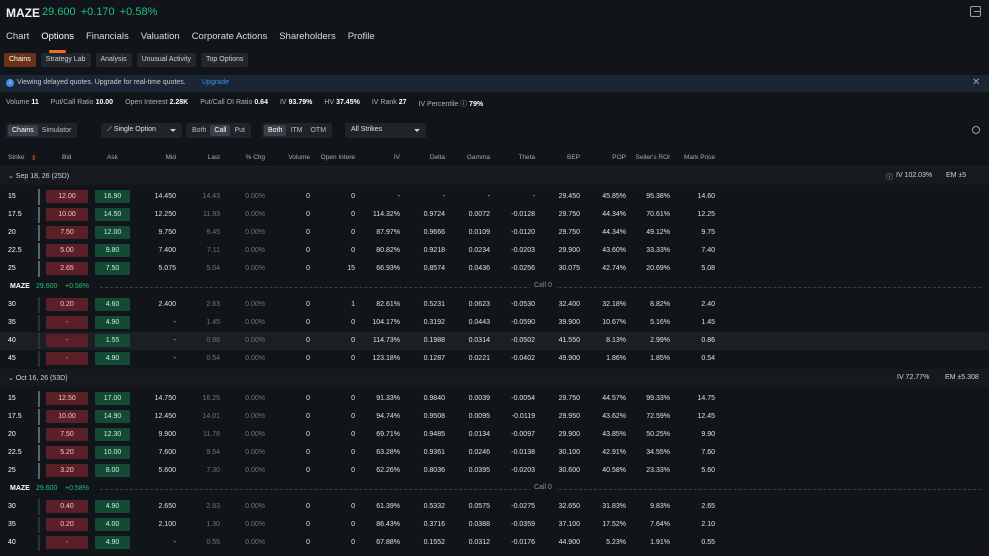 The height and width of the screenshot is (556, 989). What do you see at coordinates (112, 250) in the screenshot?
I see `ask-cell: 9.80` at bounding box center [112, 250].